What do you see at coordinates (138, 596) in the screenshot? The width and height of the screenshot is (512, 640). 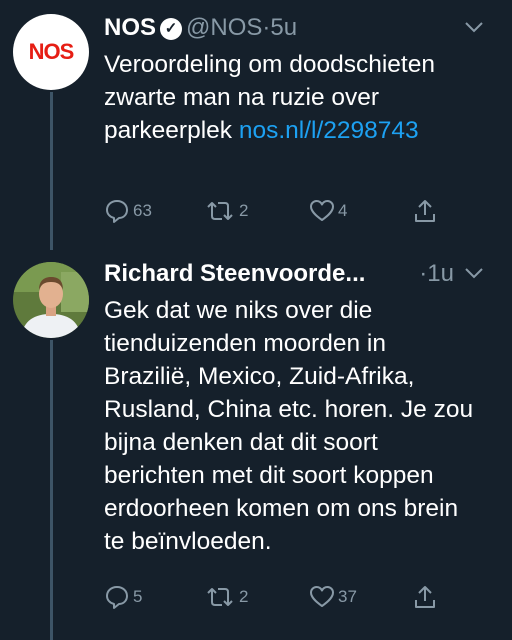 I see `reply-count: 5` at bounding box center [138, 596].